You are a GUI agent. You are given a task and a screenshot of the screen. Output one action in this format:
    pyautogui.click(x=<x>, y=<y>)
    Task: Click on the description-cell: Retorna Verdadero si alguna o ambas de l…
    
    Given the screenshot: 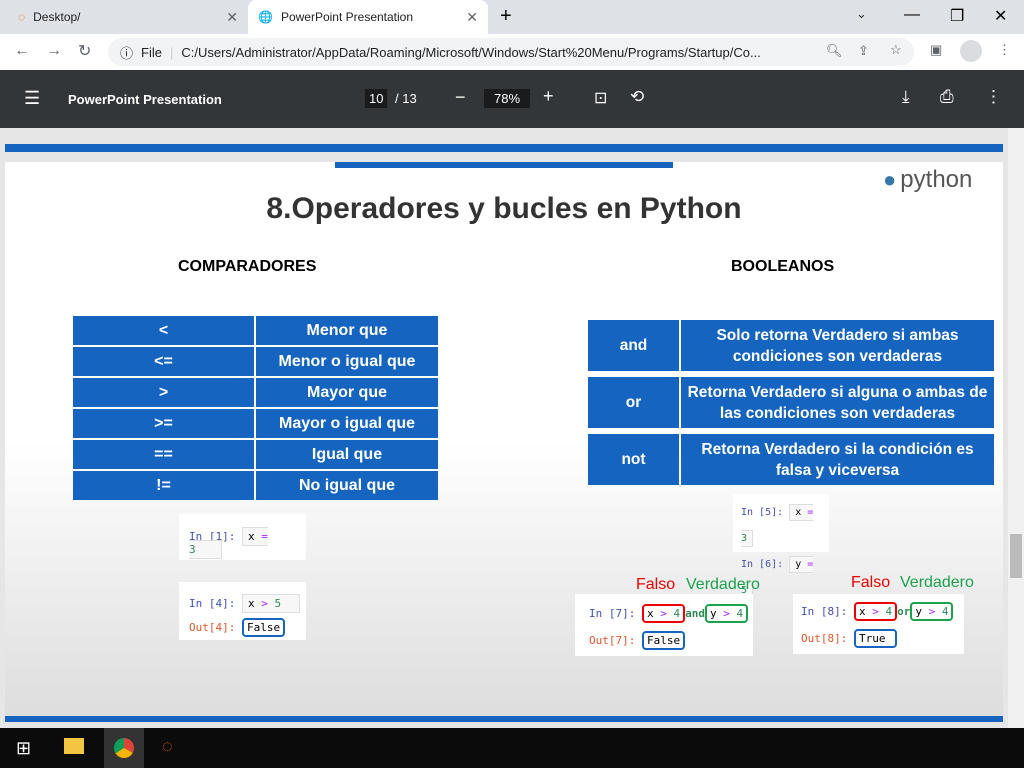 What is the action you would take?
    pyautogui.click(x=837, y=402)
    